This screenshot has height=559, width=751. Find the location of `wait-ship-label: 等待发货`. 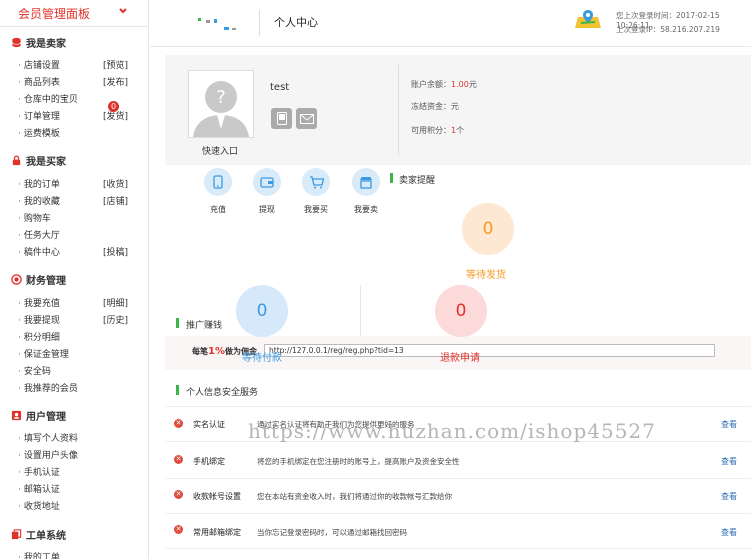

wait-ship-label: 等待发货 is located at coordinates (486, 273).